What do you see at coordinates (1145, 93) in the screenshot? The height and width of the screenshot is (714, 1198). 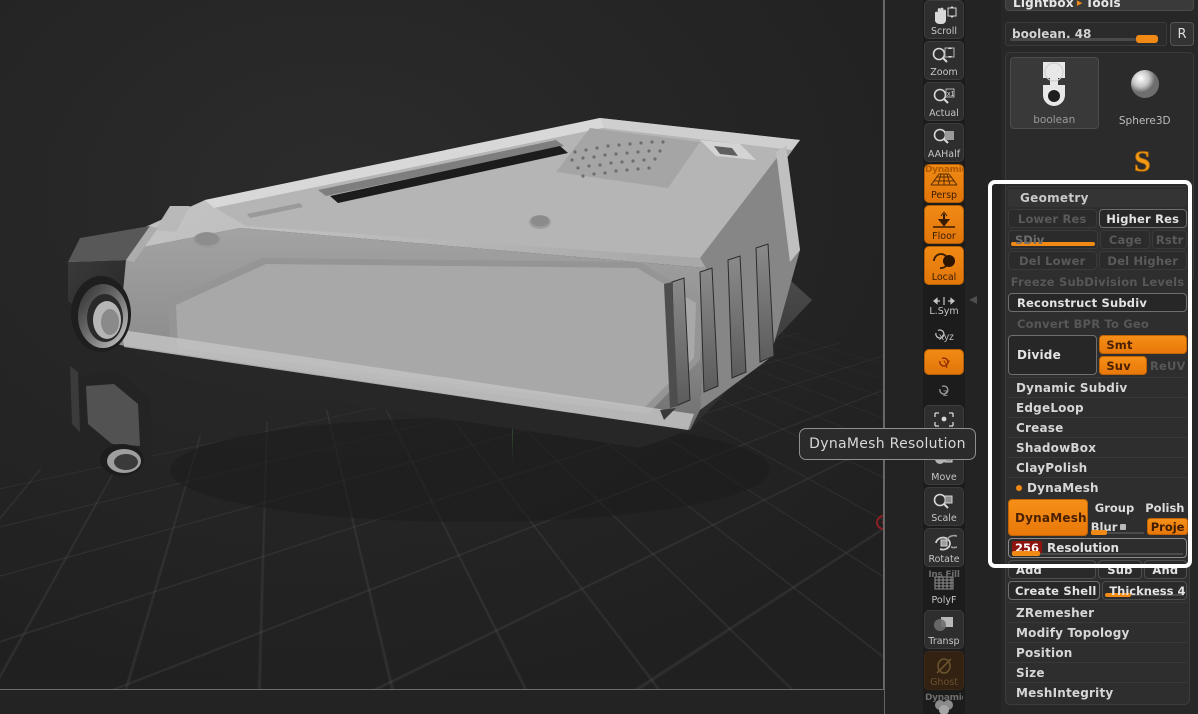 I see `tool-cell-sphere3d: Sphere3D` at bounding box center [1145, 93].